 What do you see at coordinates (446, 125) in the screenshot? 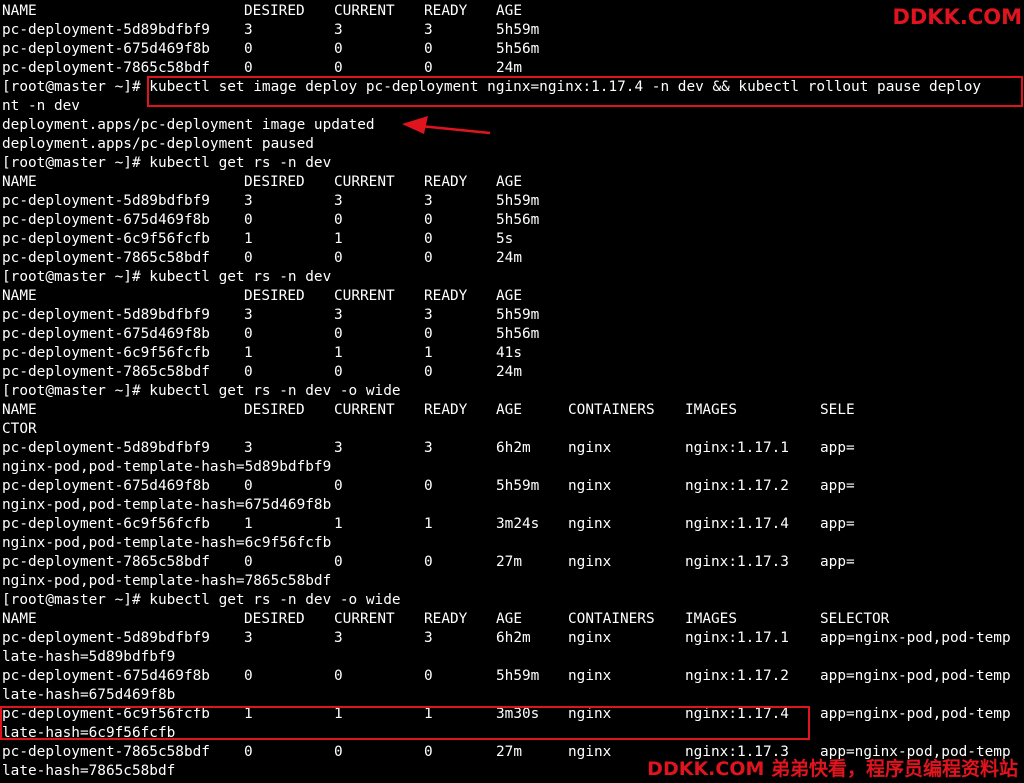
I see `annotation-arrow-icon` at bounding box center [446, 125].